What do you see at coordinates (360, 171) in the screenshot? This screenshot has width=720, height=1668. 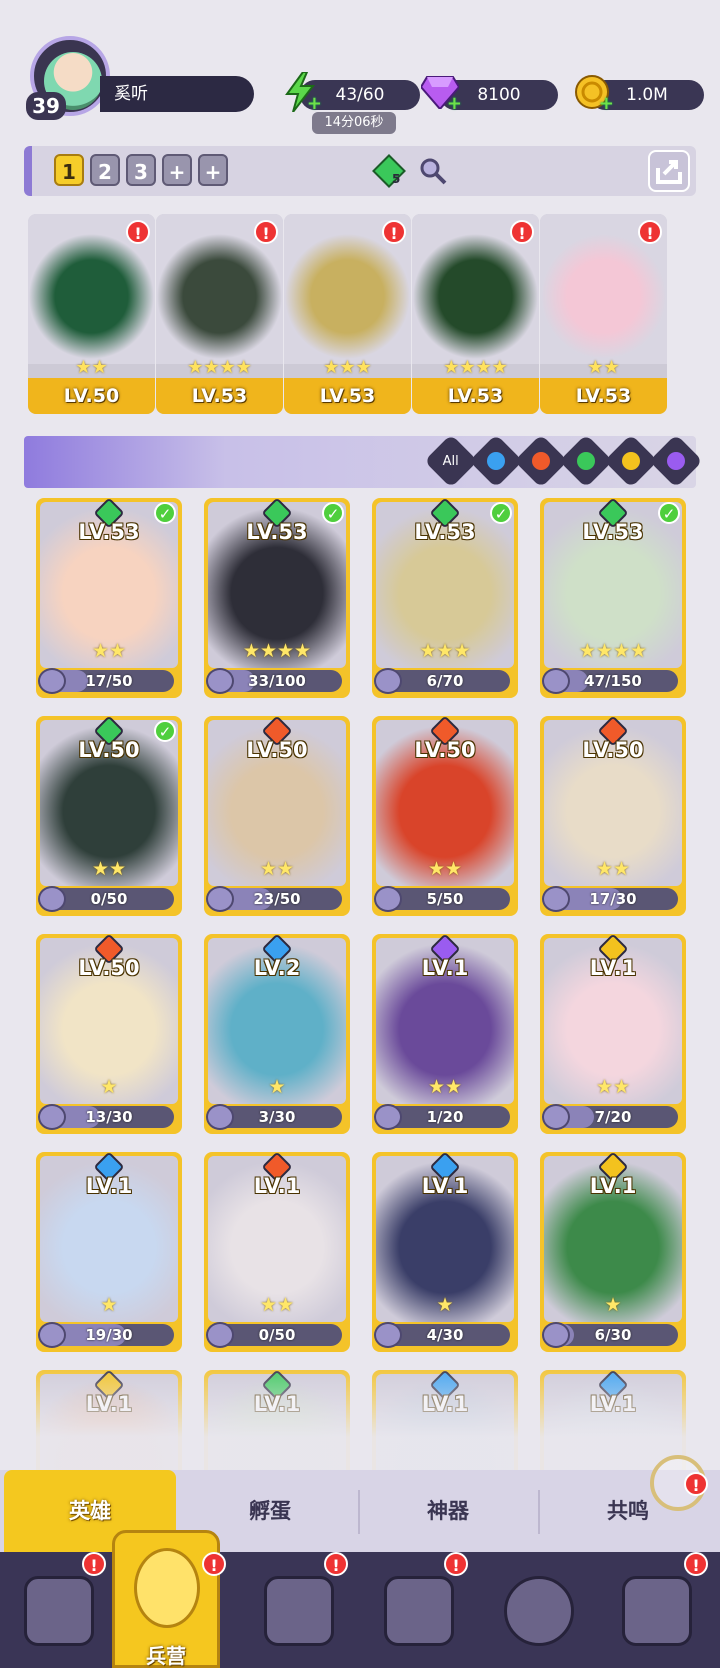 I see `team-bar` at bounding box center [360, 171].